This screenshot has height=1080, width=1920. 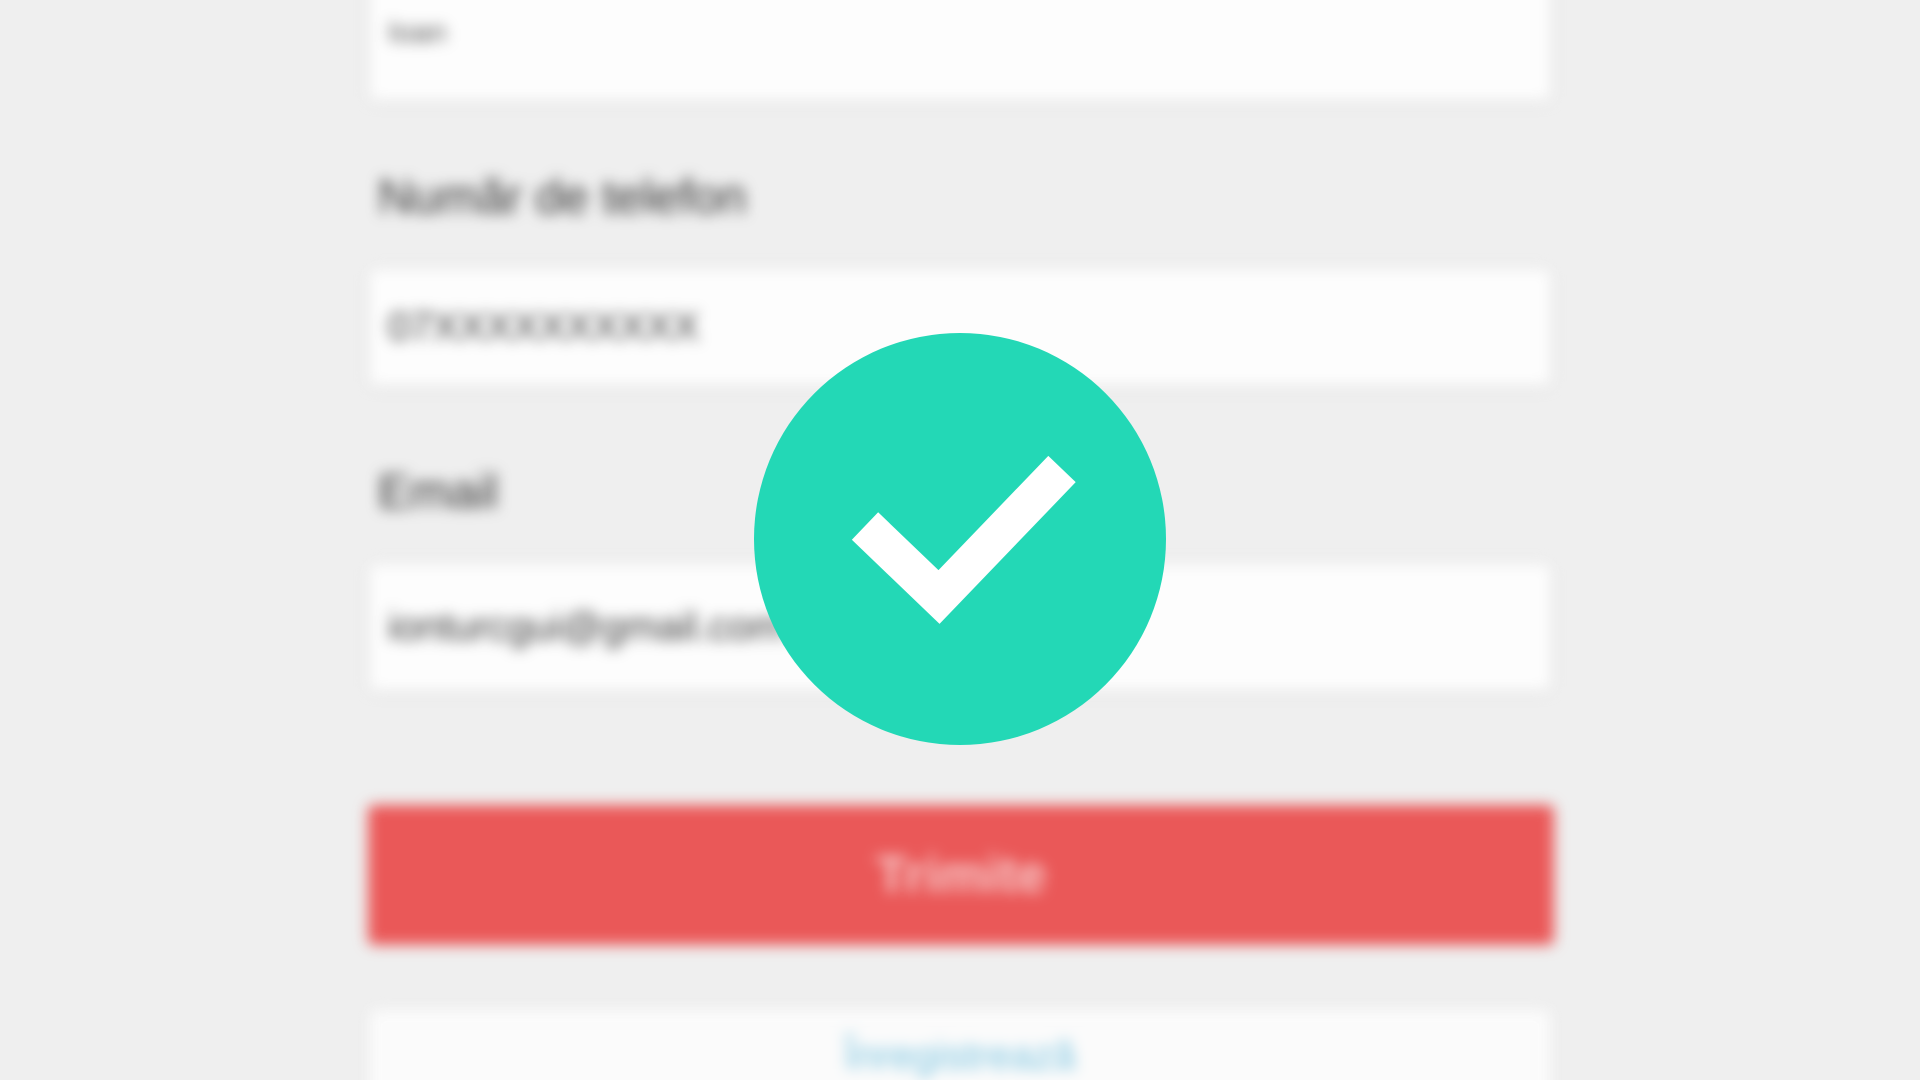 What do you see at coordinates (959, 1057) in the screenshot?
I see `secondary-link: Înregistrează` at bounding box center [959, 1057].